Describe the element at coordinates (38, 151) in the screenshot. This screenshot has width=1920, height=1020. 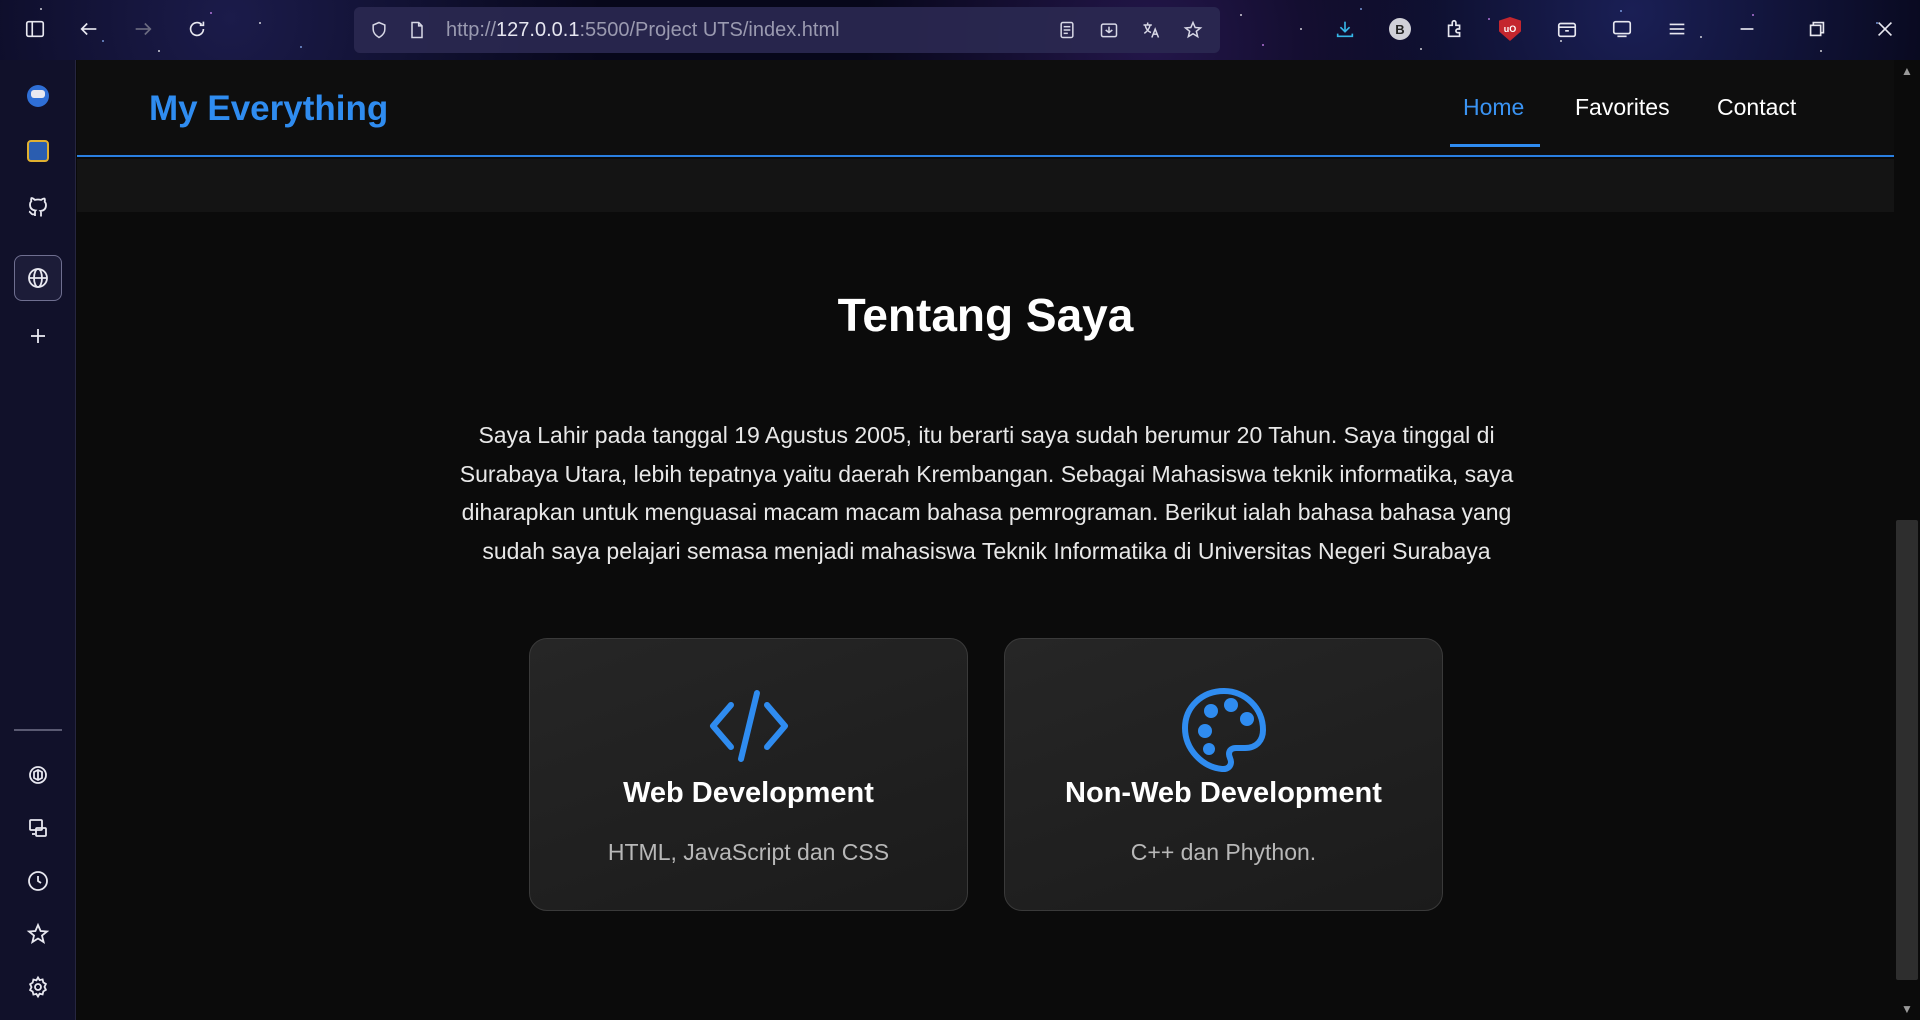
I see `sidebar-app-2-icon` at that location.